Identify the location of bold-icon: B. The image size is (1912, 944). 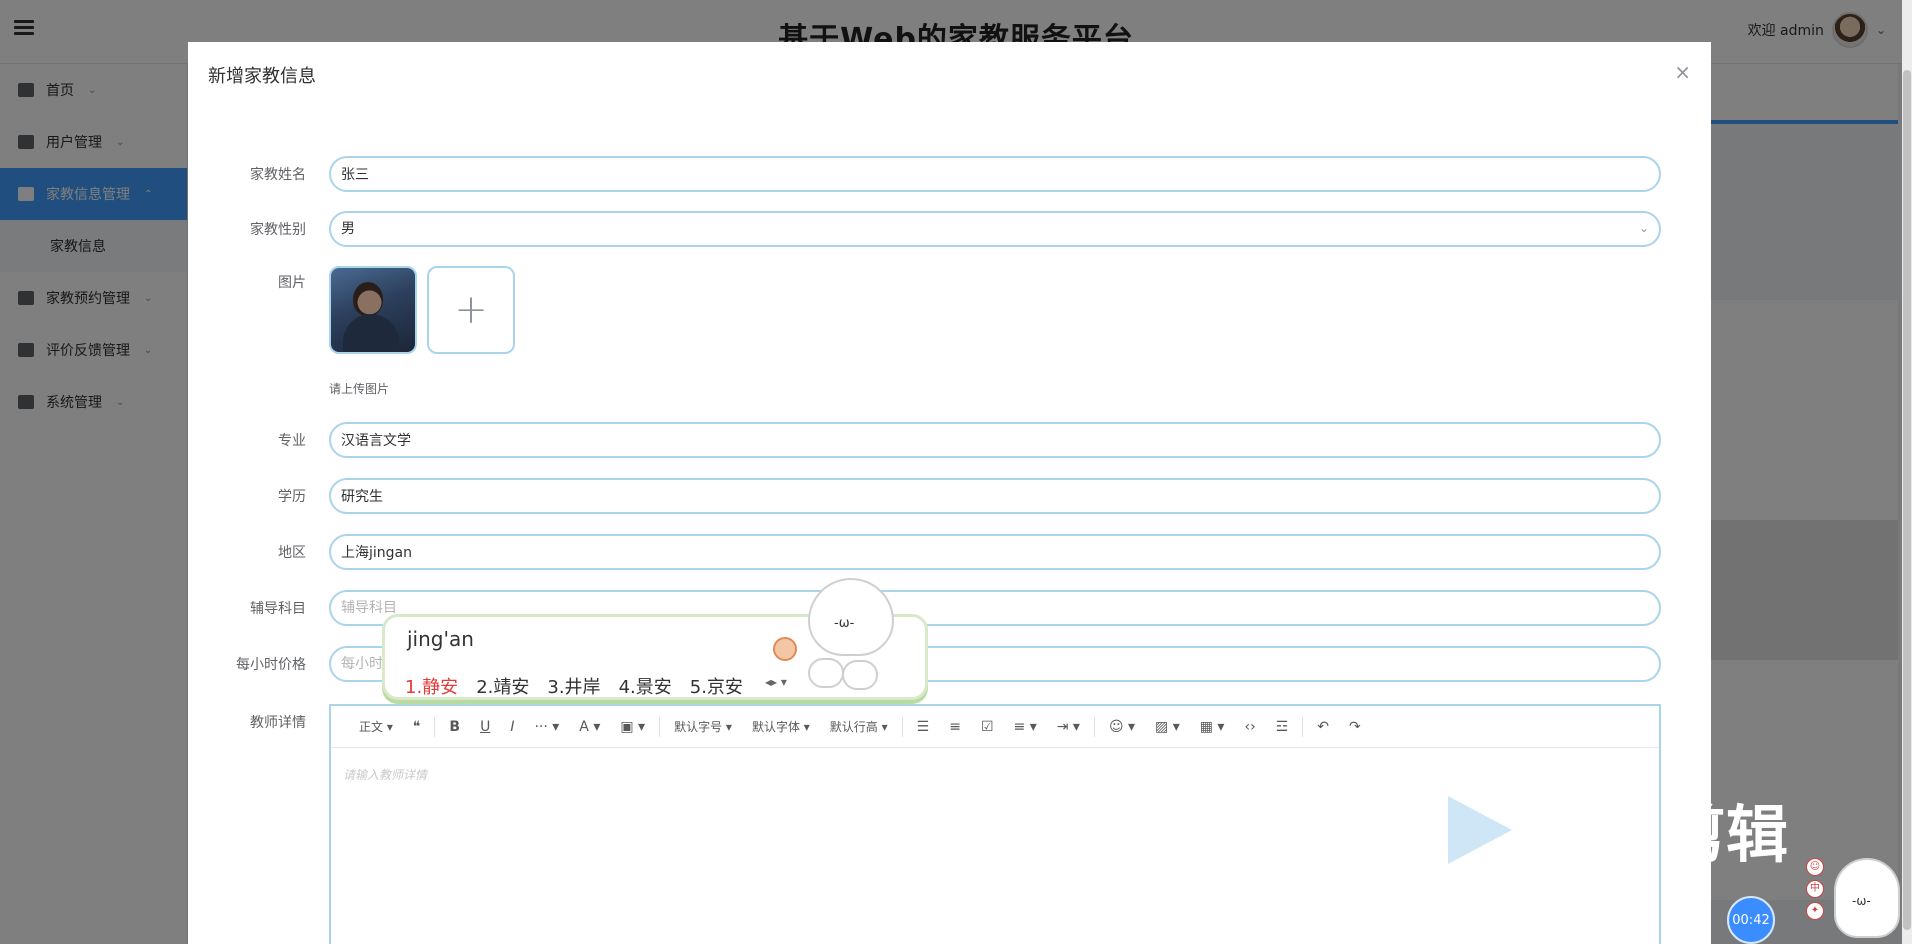
(454, 727).